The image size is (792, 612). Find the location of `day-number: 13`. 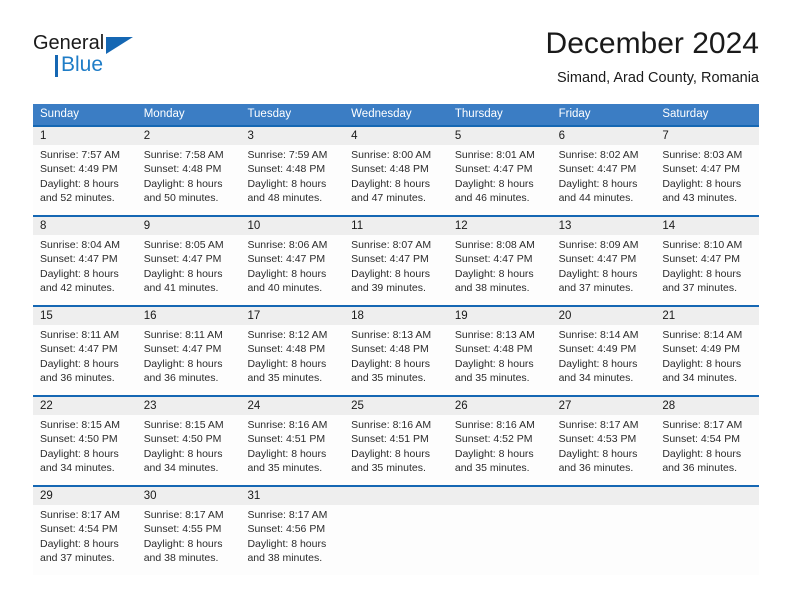

day-number: 13 is located at coordinates (604, 226).